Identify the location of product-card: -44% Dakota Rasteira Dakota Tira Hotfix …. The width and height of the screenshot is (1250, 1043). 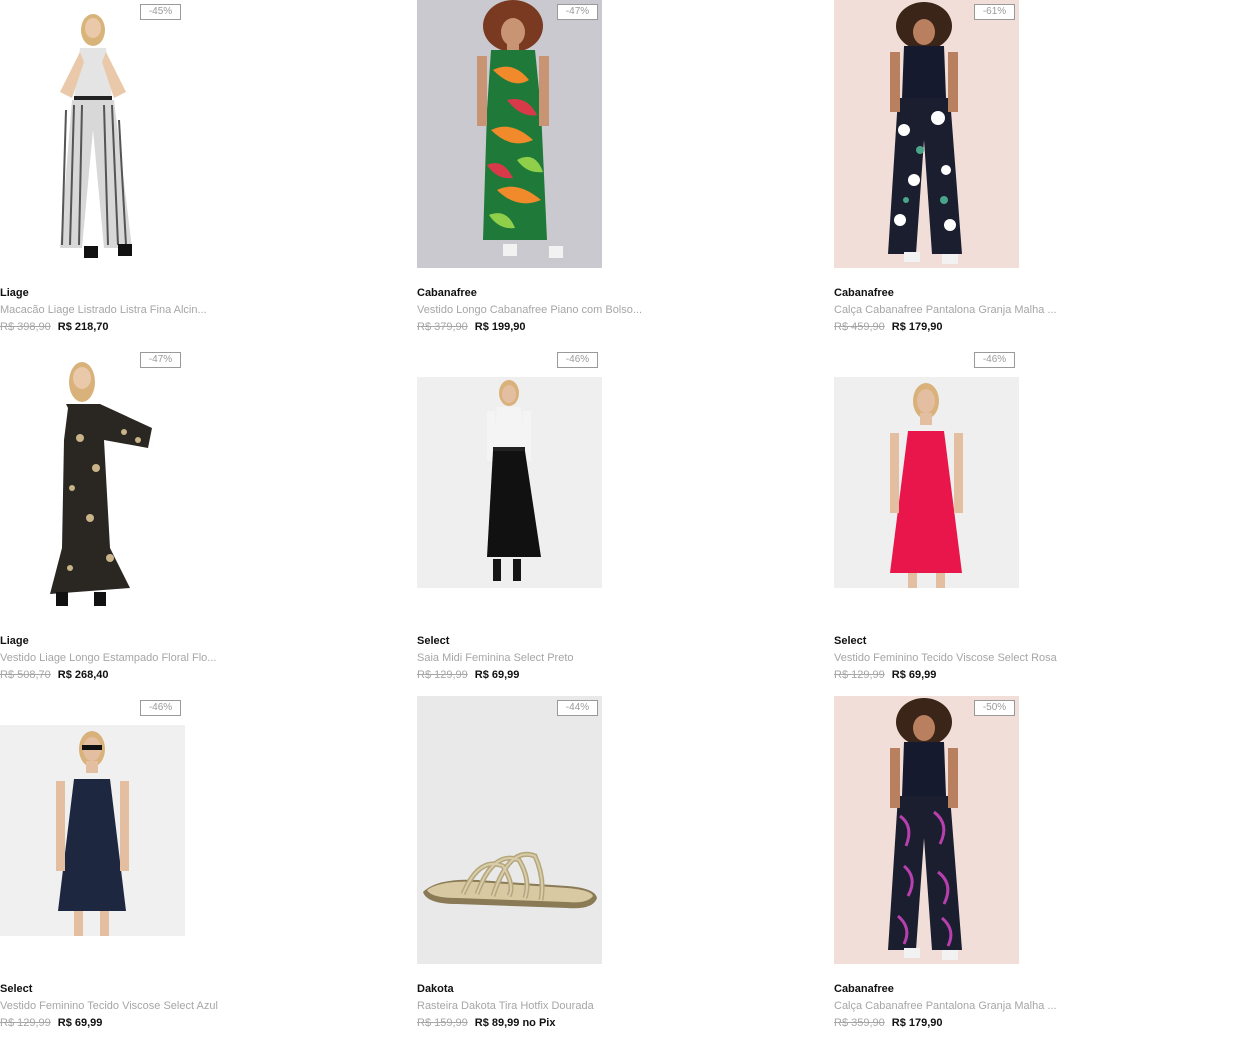
(617, 868).